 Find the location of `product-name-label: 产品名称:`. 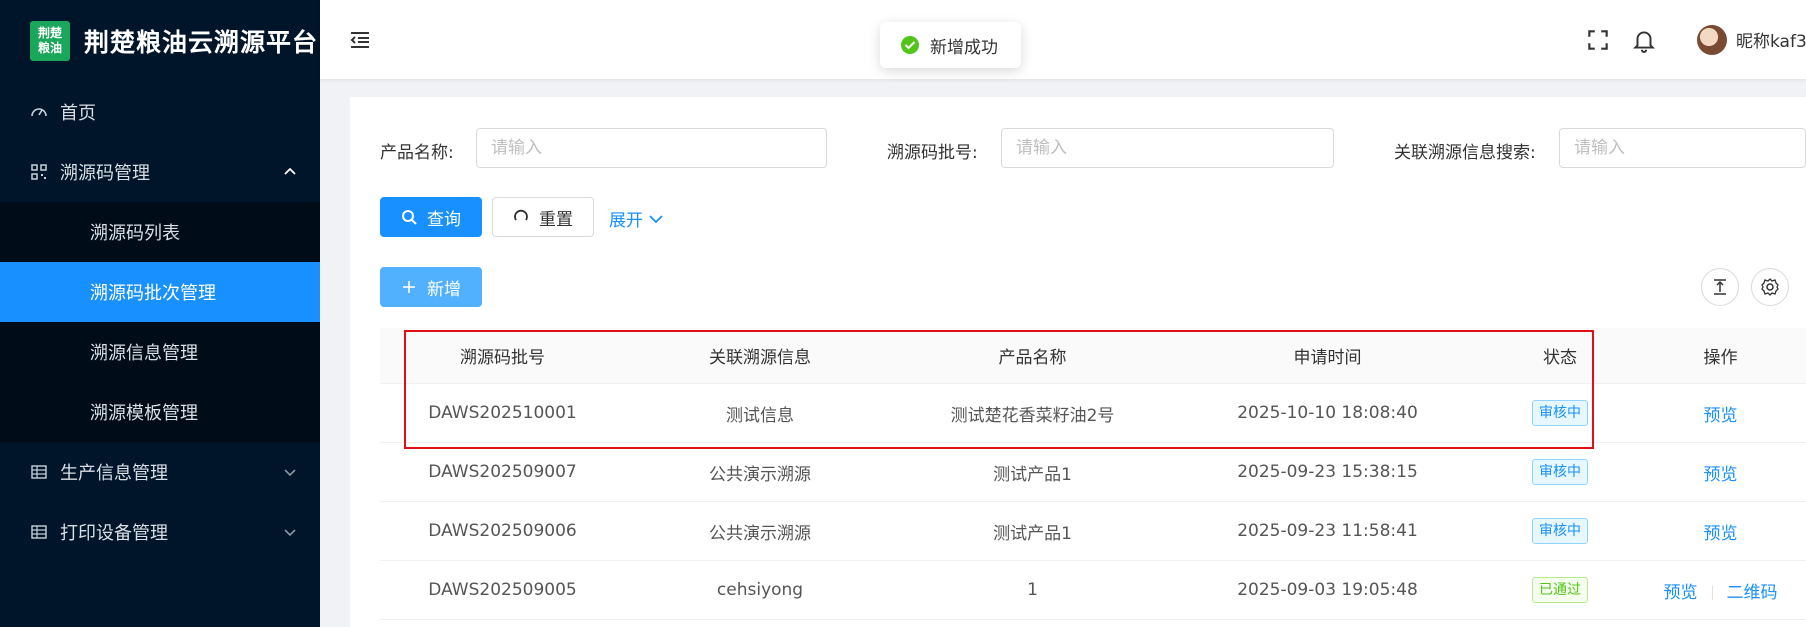

product-name-label: 产品名称: is located at coordinates (417, 153).